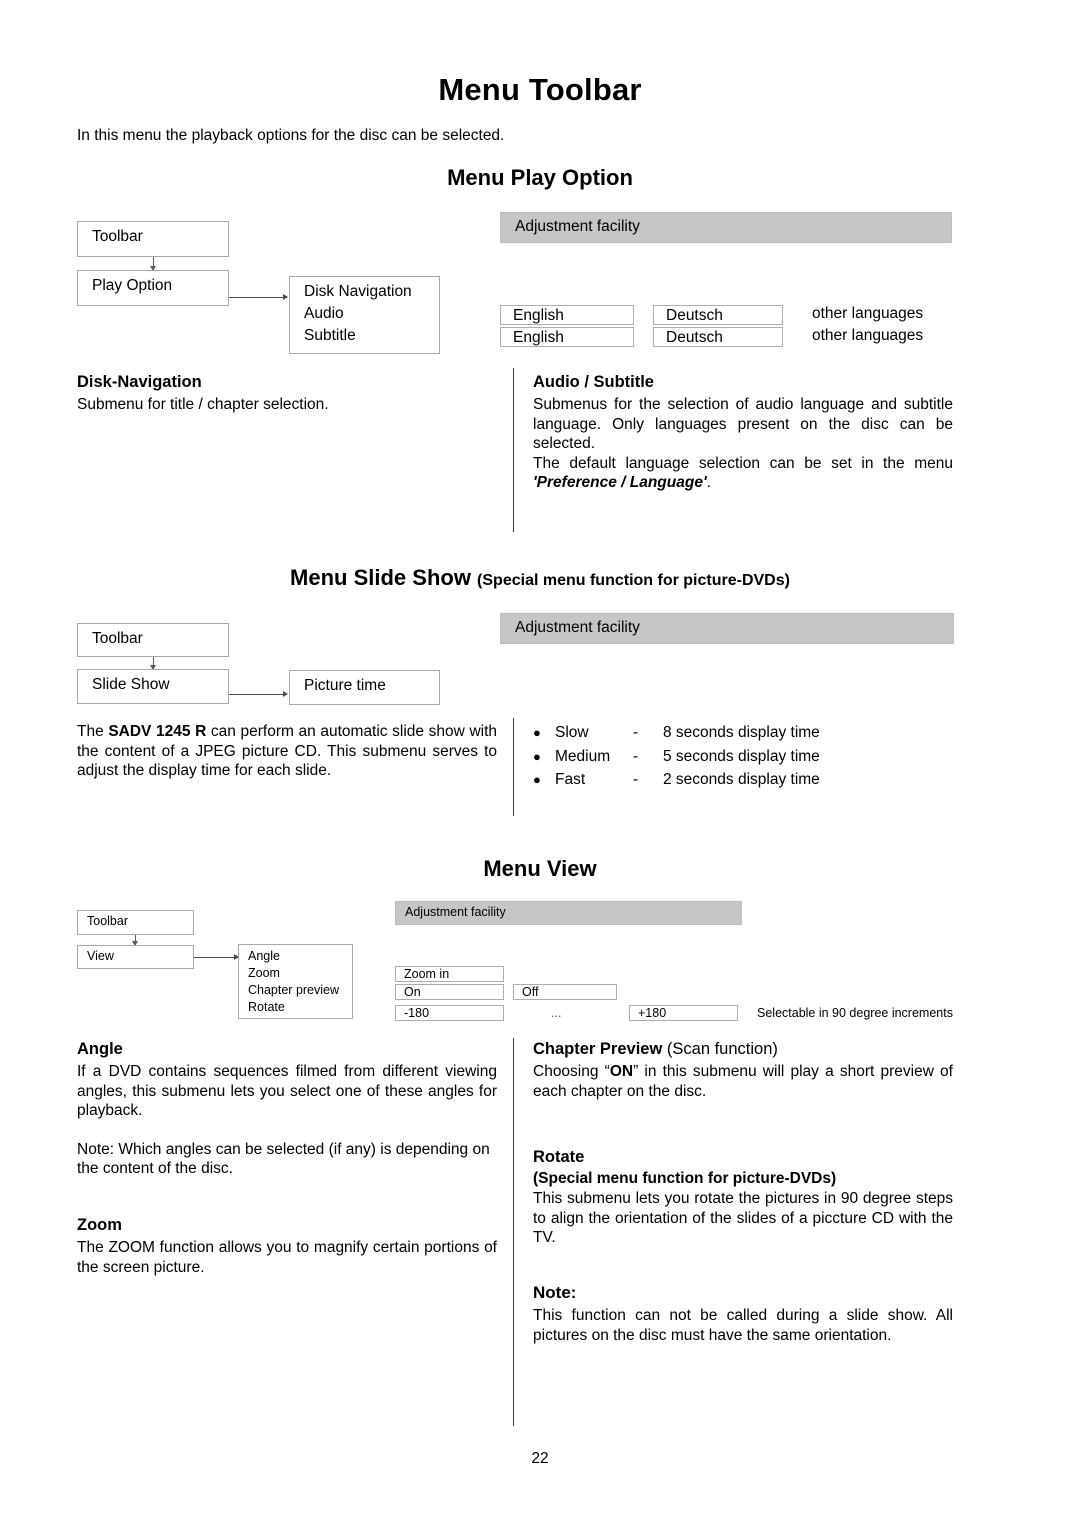  I want to click on speed-dash-medium: -, so click(636, 756).